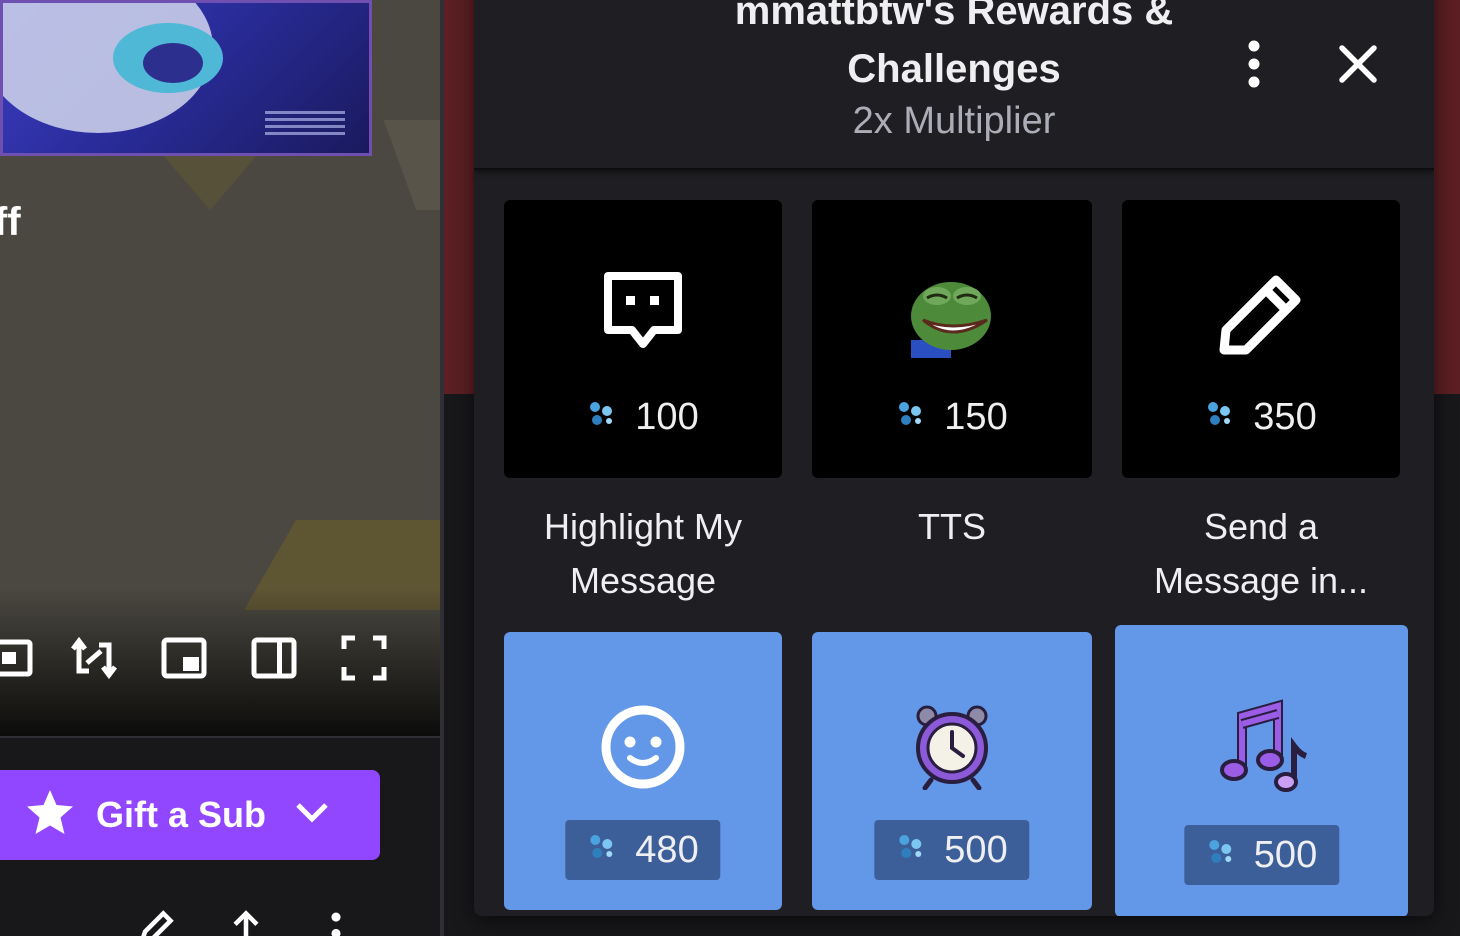  I want to click on reward-music: 500, so click(1261, 770).